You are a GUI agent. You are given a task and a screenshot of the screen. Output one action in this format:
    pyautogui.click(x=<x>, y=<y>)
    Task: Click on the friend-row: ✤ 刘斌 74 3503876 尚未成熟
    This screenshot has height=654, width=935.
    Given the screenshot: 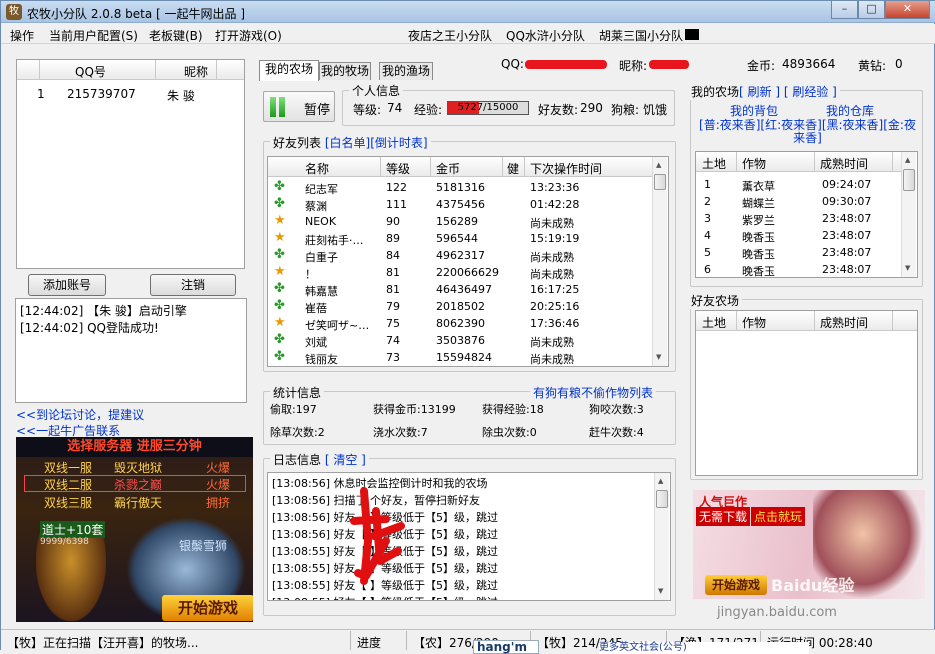 What is the action you would take?
    pyautogui.click(x=460, y=340)
    